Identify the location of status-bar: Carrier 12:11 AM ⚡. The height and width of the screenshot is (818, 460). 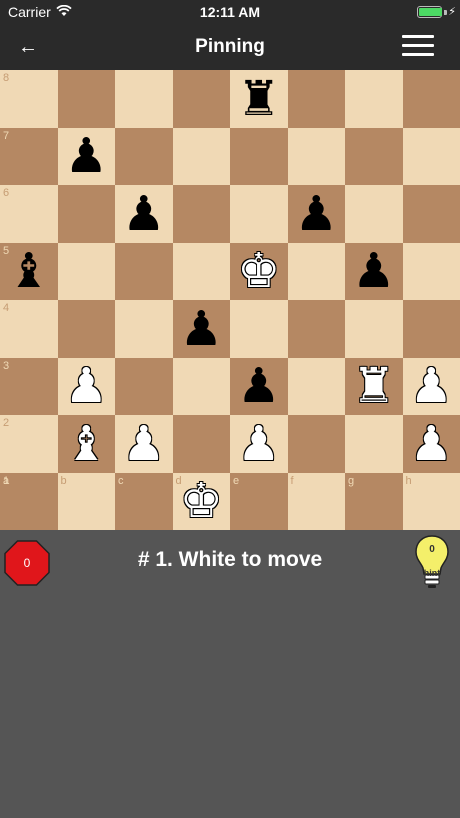
(230, 12).